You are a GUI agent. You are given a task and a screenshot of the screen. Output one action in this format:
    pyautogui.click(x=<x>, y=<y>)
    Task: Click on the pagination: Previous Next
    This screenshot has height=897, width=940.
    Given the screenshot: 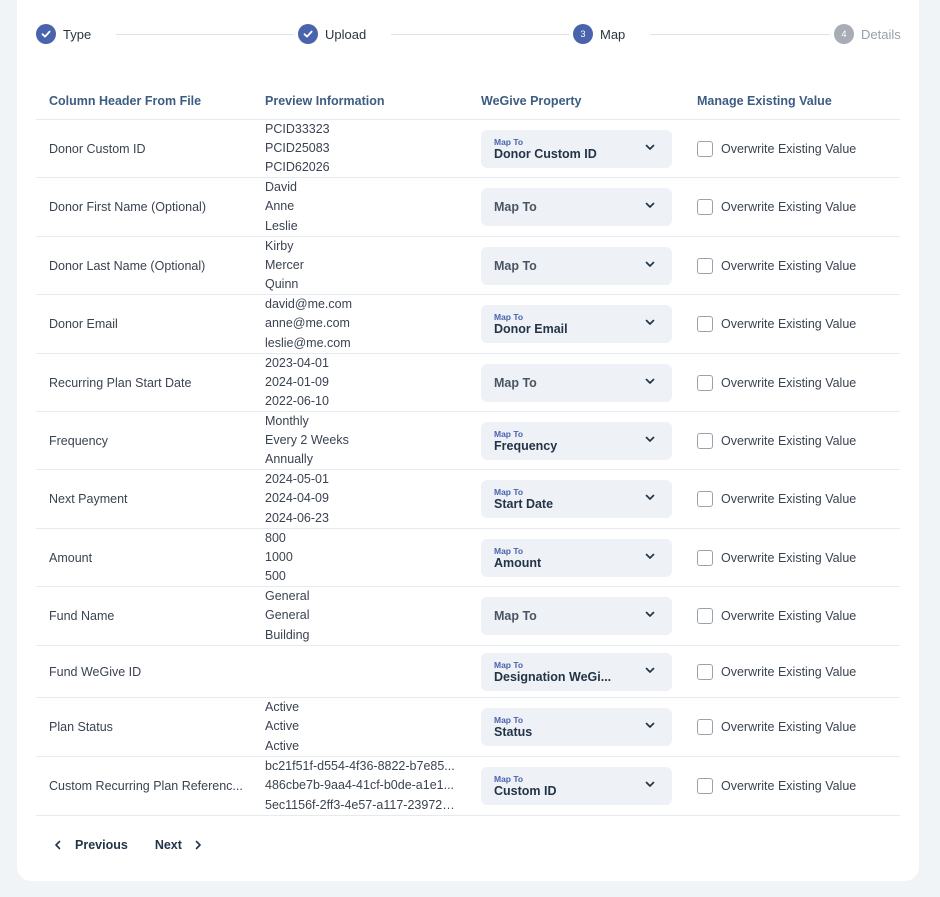 What is the action you would take?
    pyautogui.click(x=128, y=845)
    